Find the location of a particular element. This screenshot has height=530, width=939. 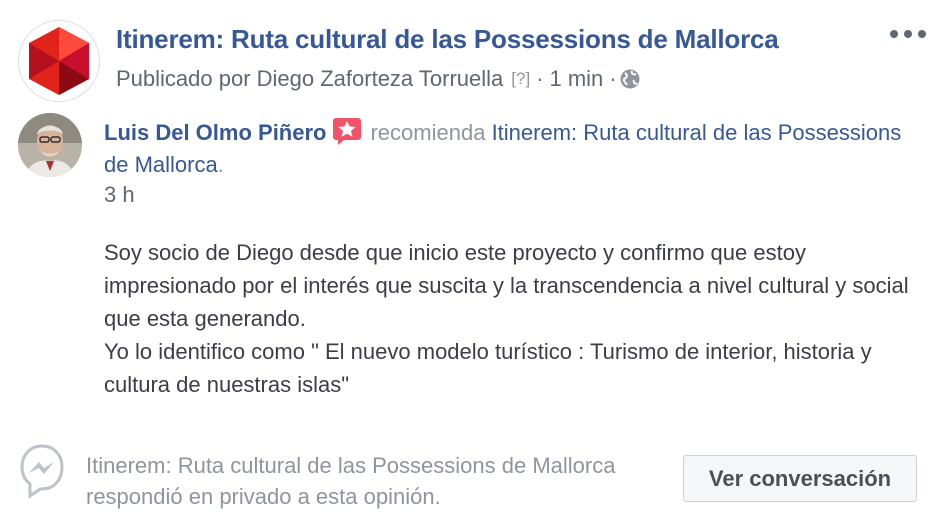

author-name: Luis Del Olmo Piñero is located at coordinates (215, 132).